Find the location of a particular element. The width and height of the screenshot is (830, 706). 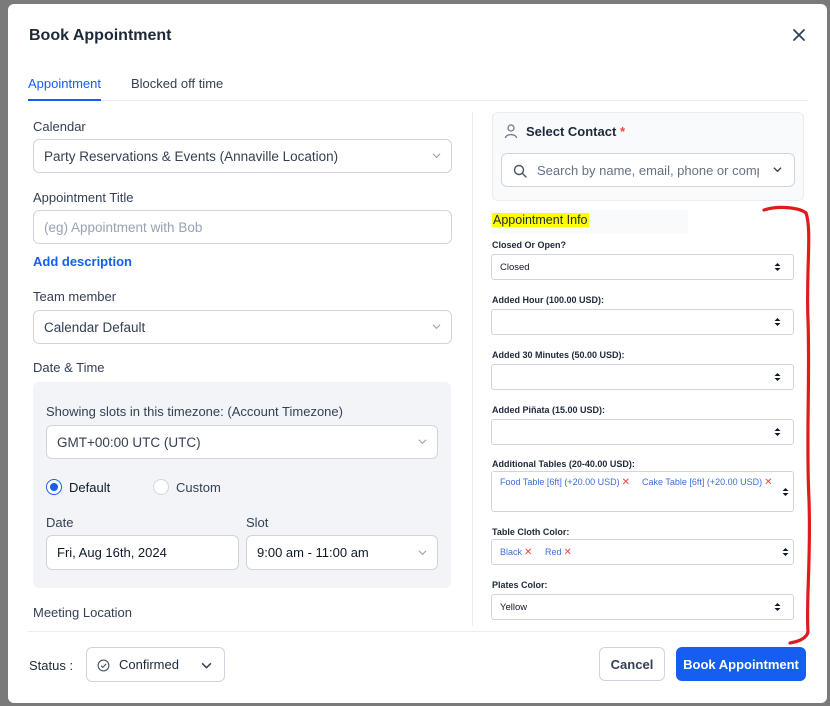

contact-search-input: Search by name, email, phone or comp is located at coordinates (648, 170).